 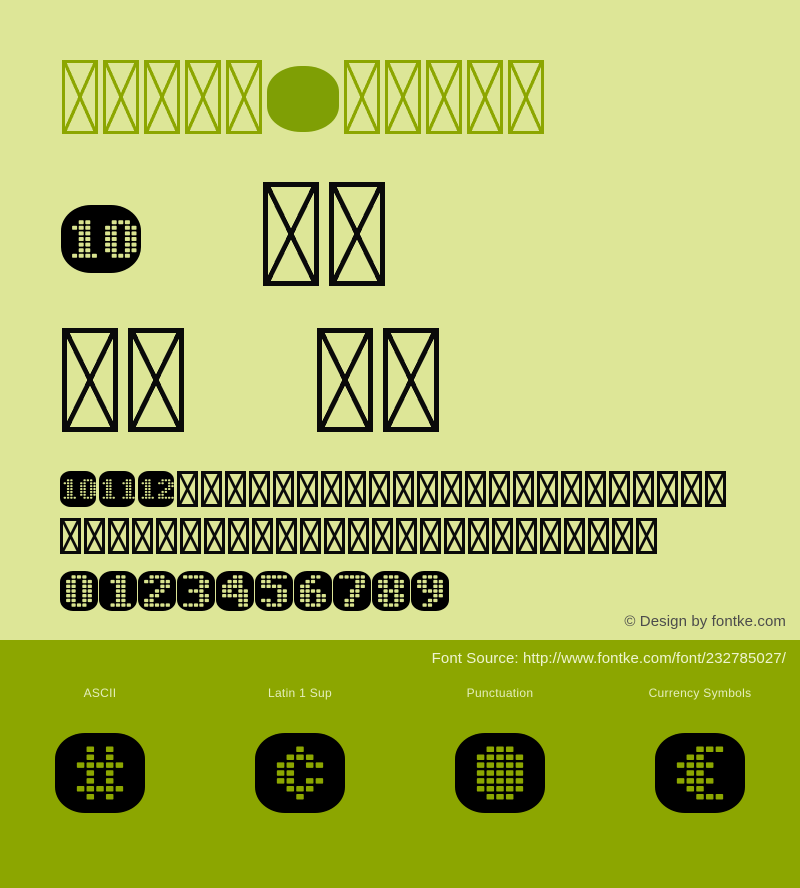 I want to click on unicode-block-cell: Latin 1 Sup, so click(x=300, y=747).